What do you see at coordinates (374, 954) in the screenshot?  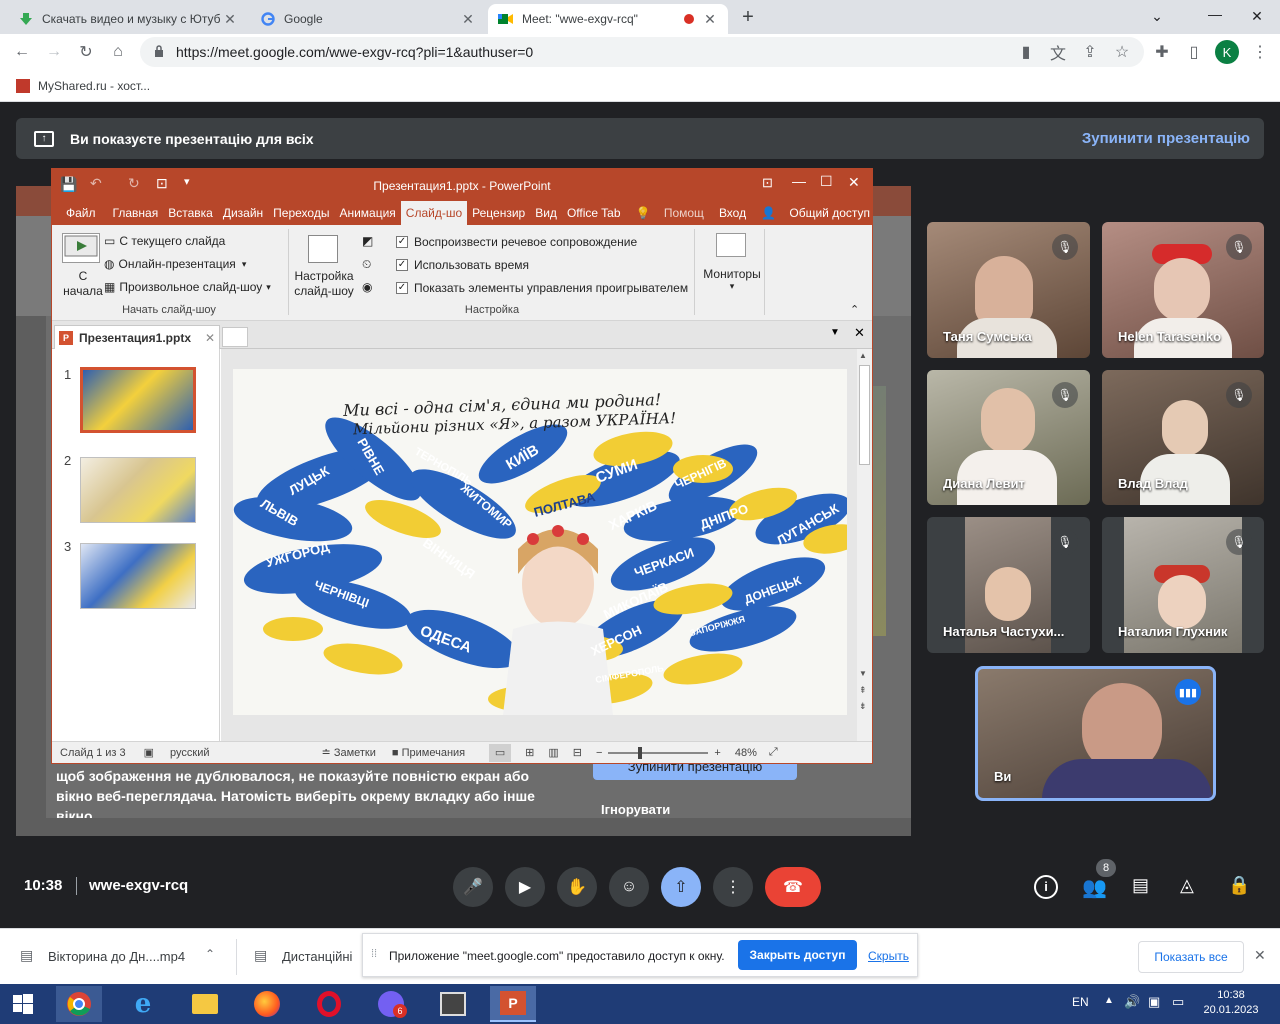 I see `drag-handle-icon: ⁞⁞` at bounding box center [374, 954].